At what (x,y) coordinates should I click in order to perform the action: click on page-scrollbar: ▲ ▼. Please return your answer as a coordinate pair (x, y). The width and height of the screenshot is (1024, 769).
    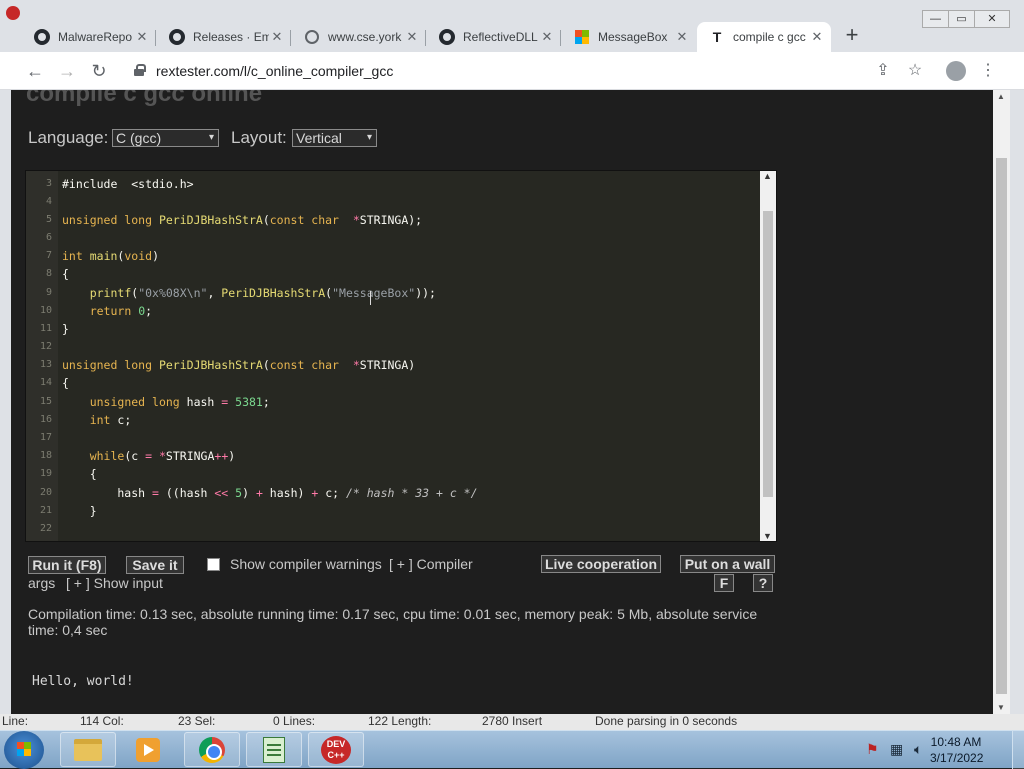
    Looking at the image, I should click on (1001, 402).